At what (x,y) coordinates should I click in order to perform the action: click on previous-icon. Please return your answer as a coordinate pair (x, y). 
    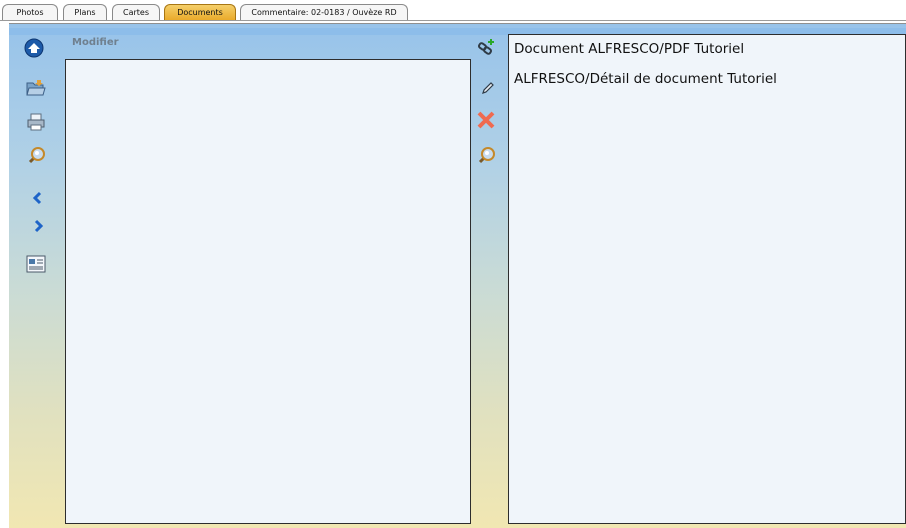
    Looking at the image, I should click on (38, 198).